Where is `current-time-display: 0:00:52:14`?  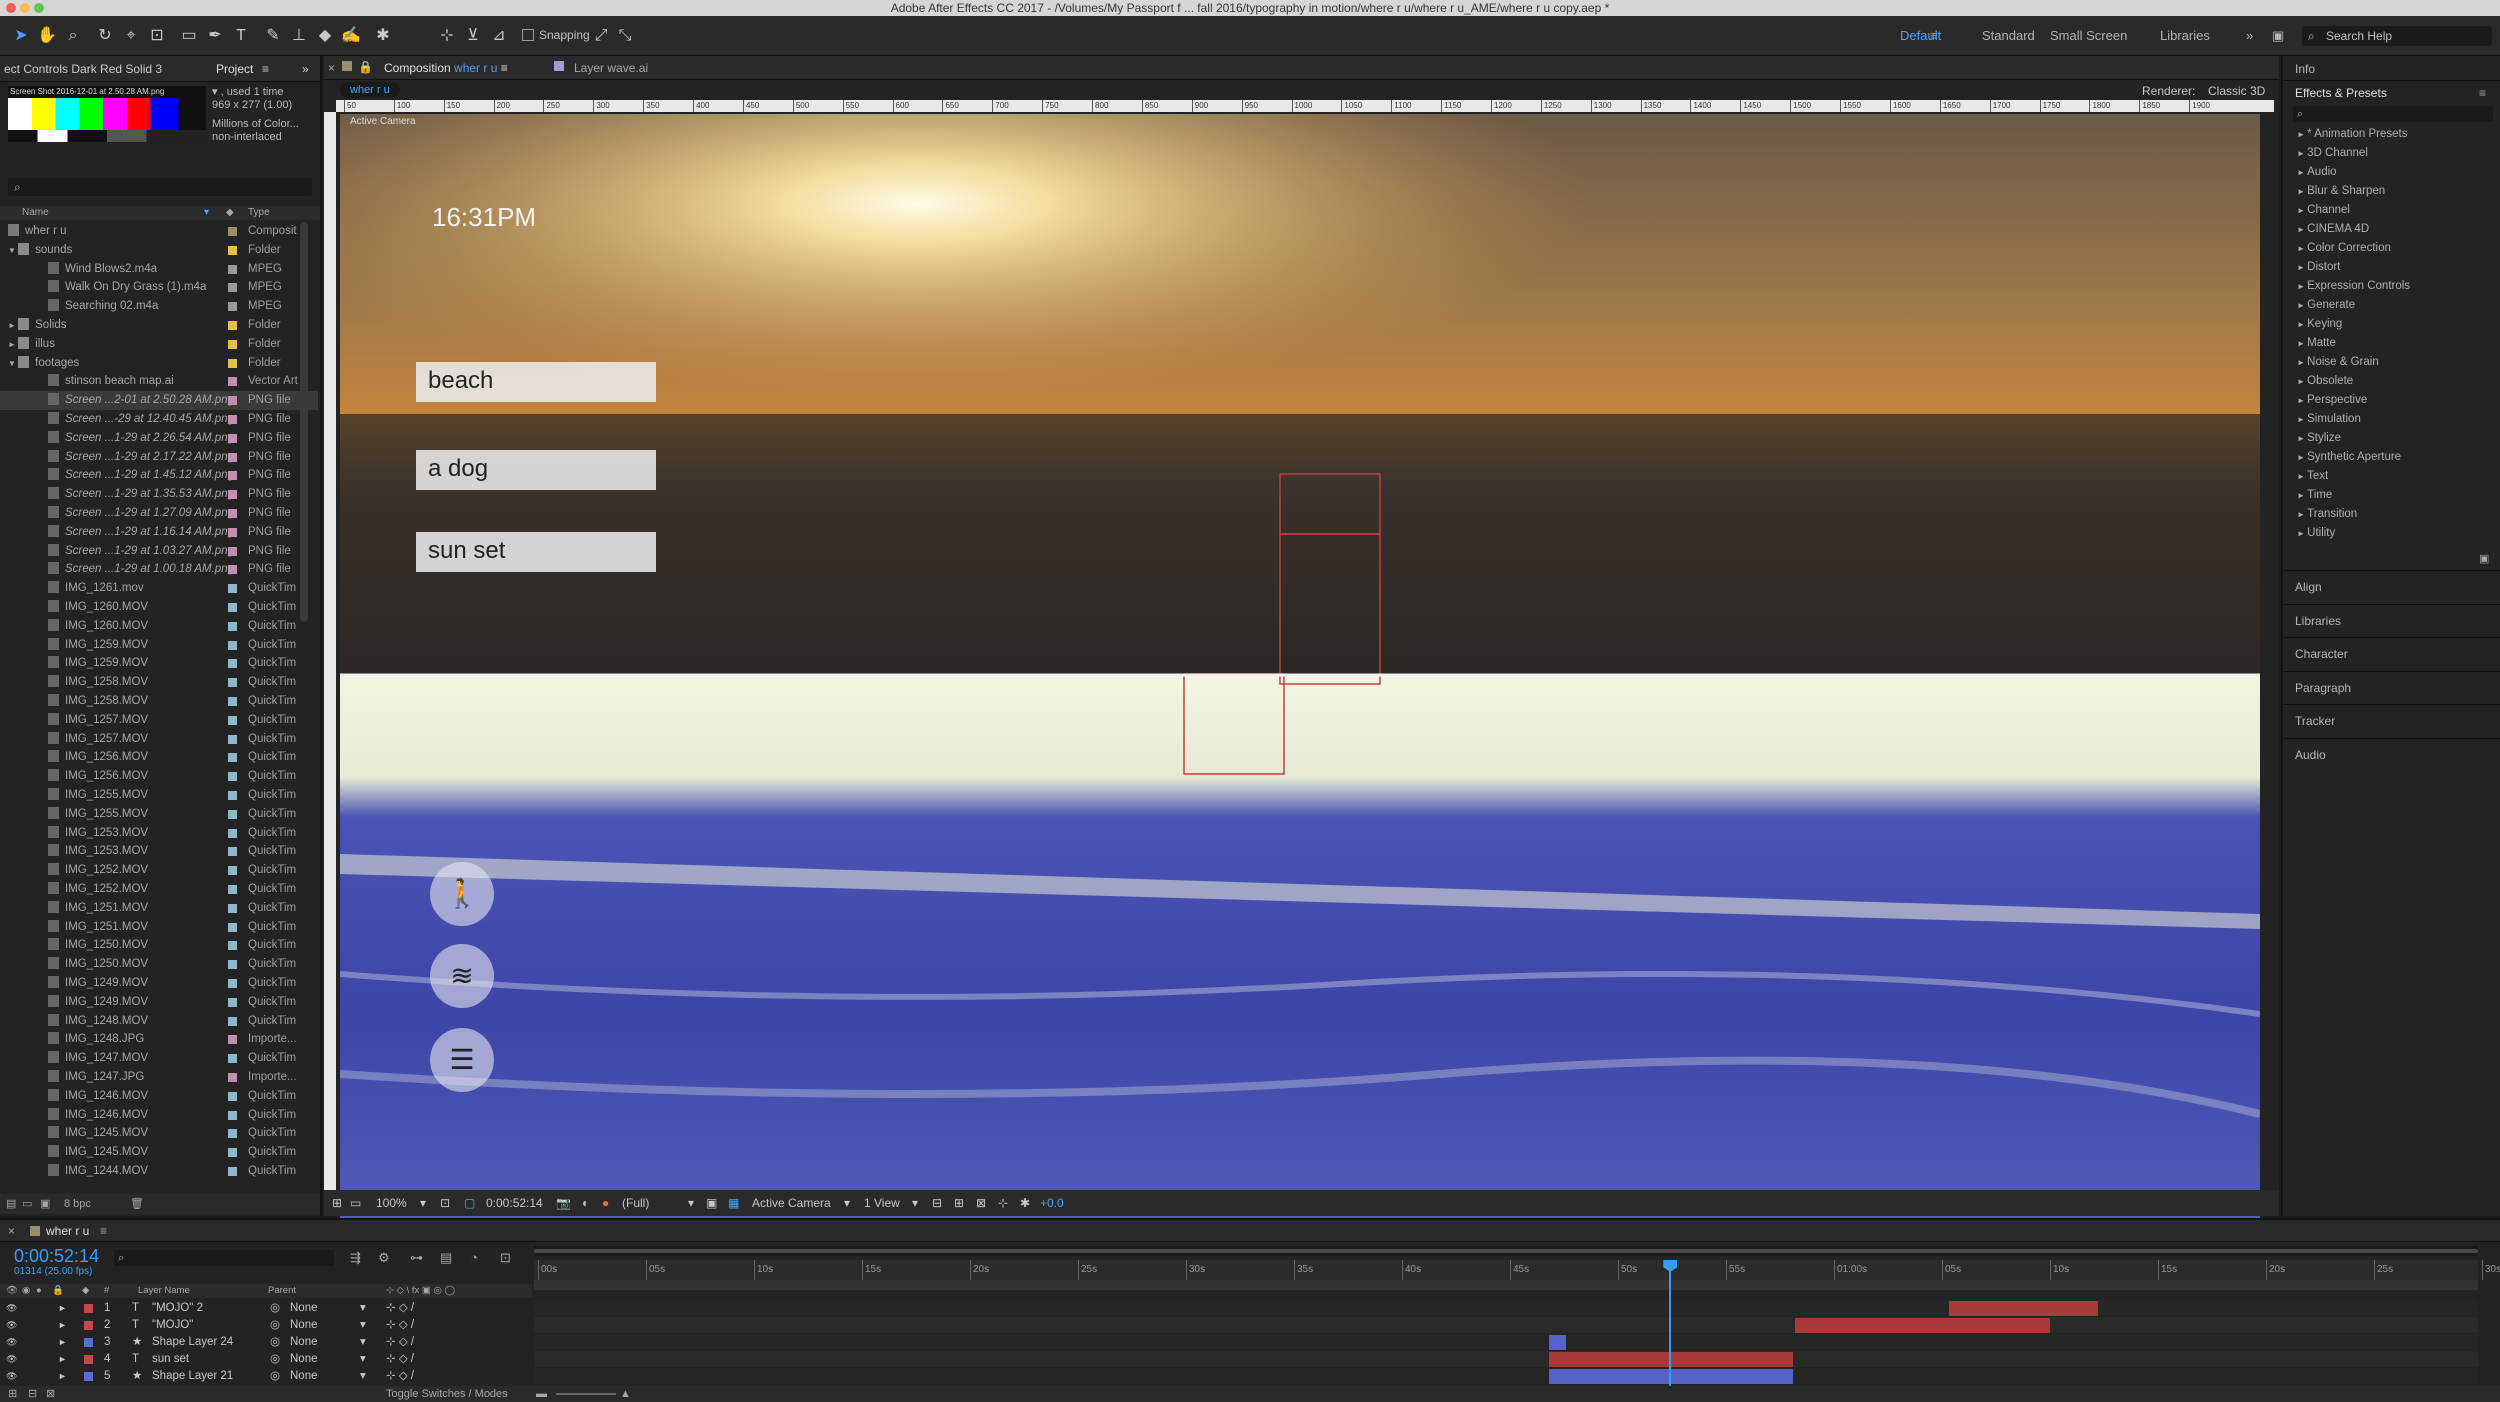
current-time-display: 0:00:52:14 is located at coordinates (514, 1203).